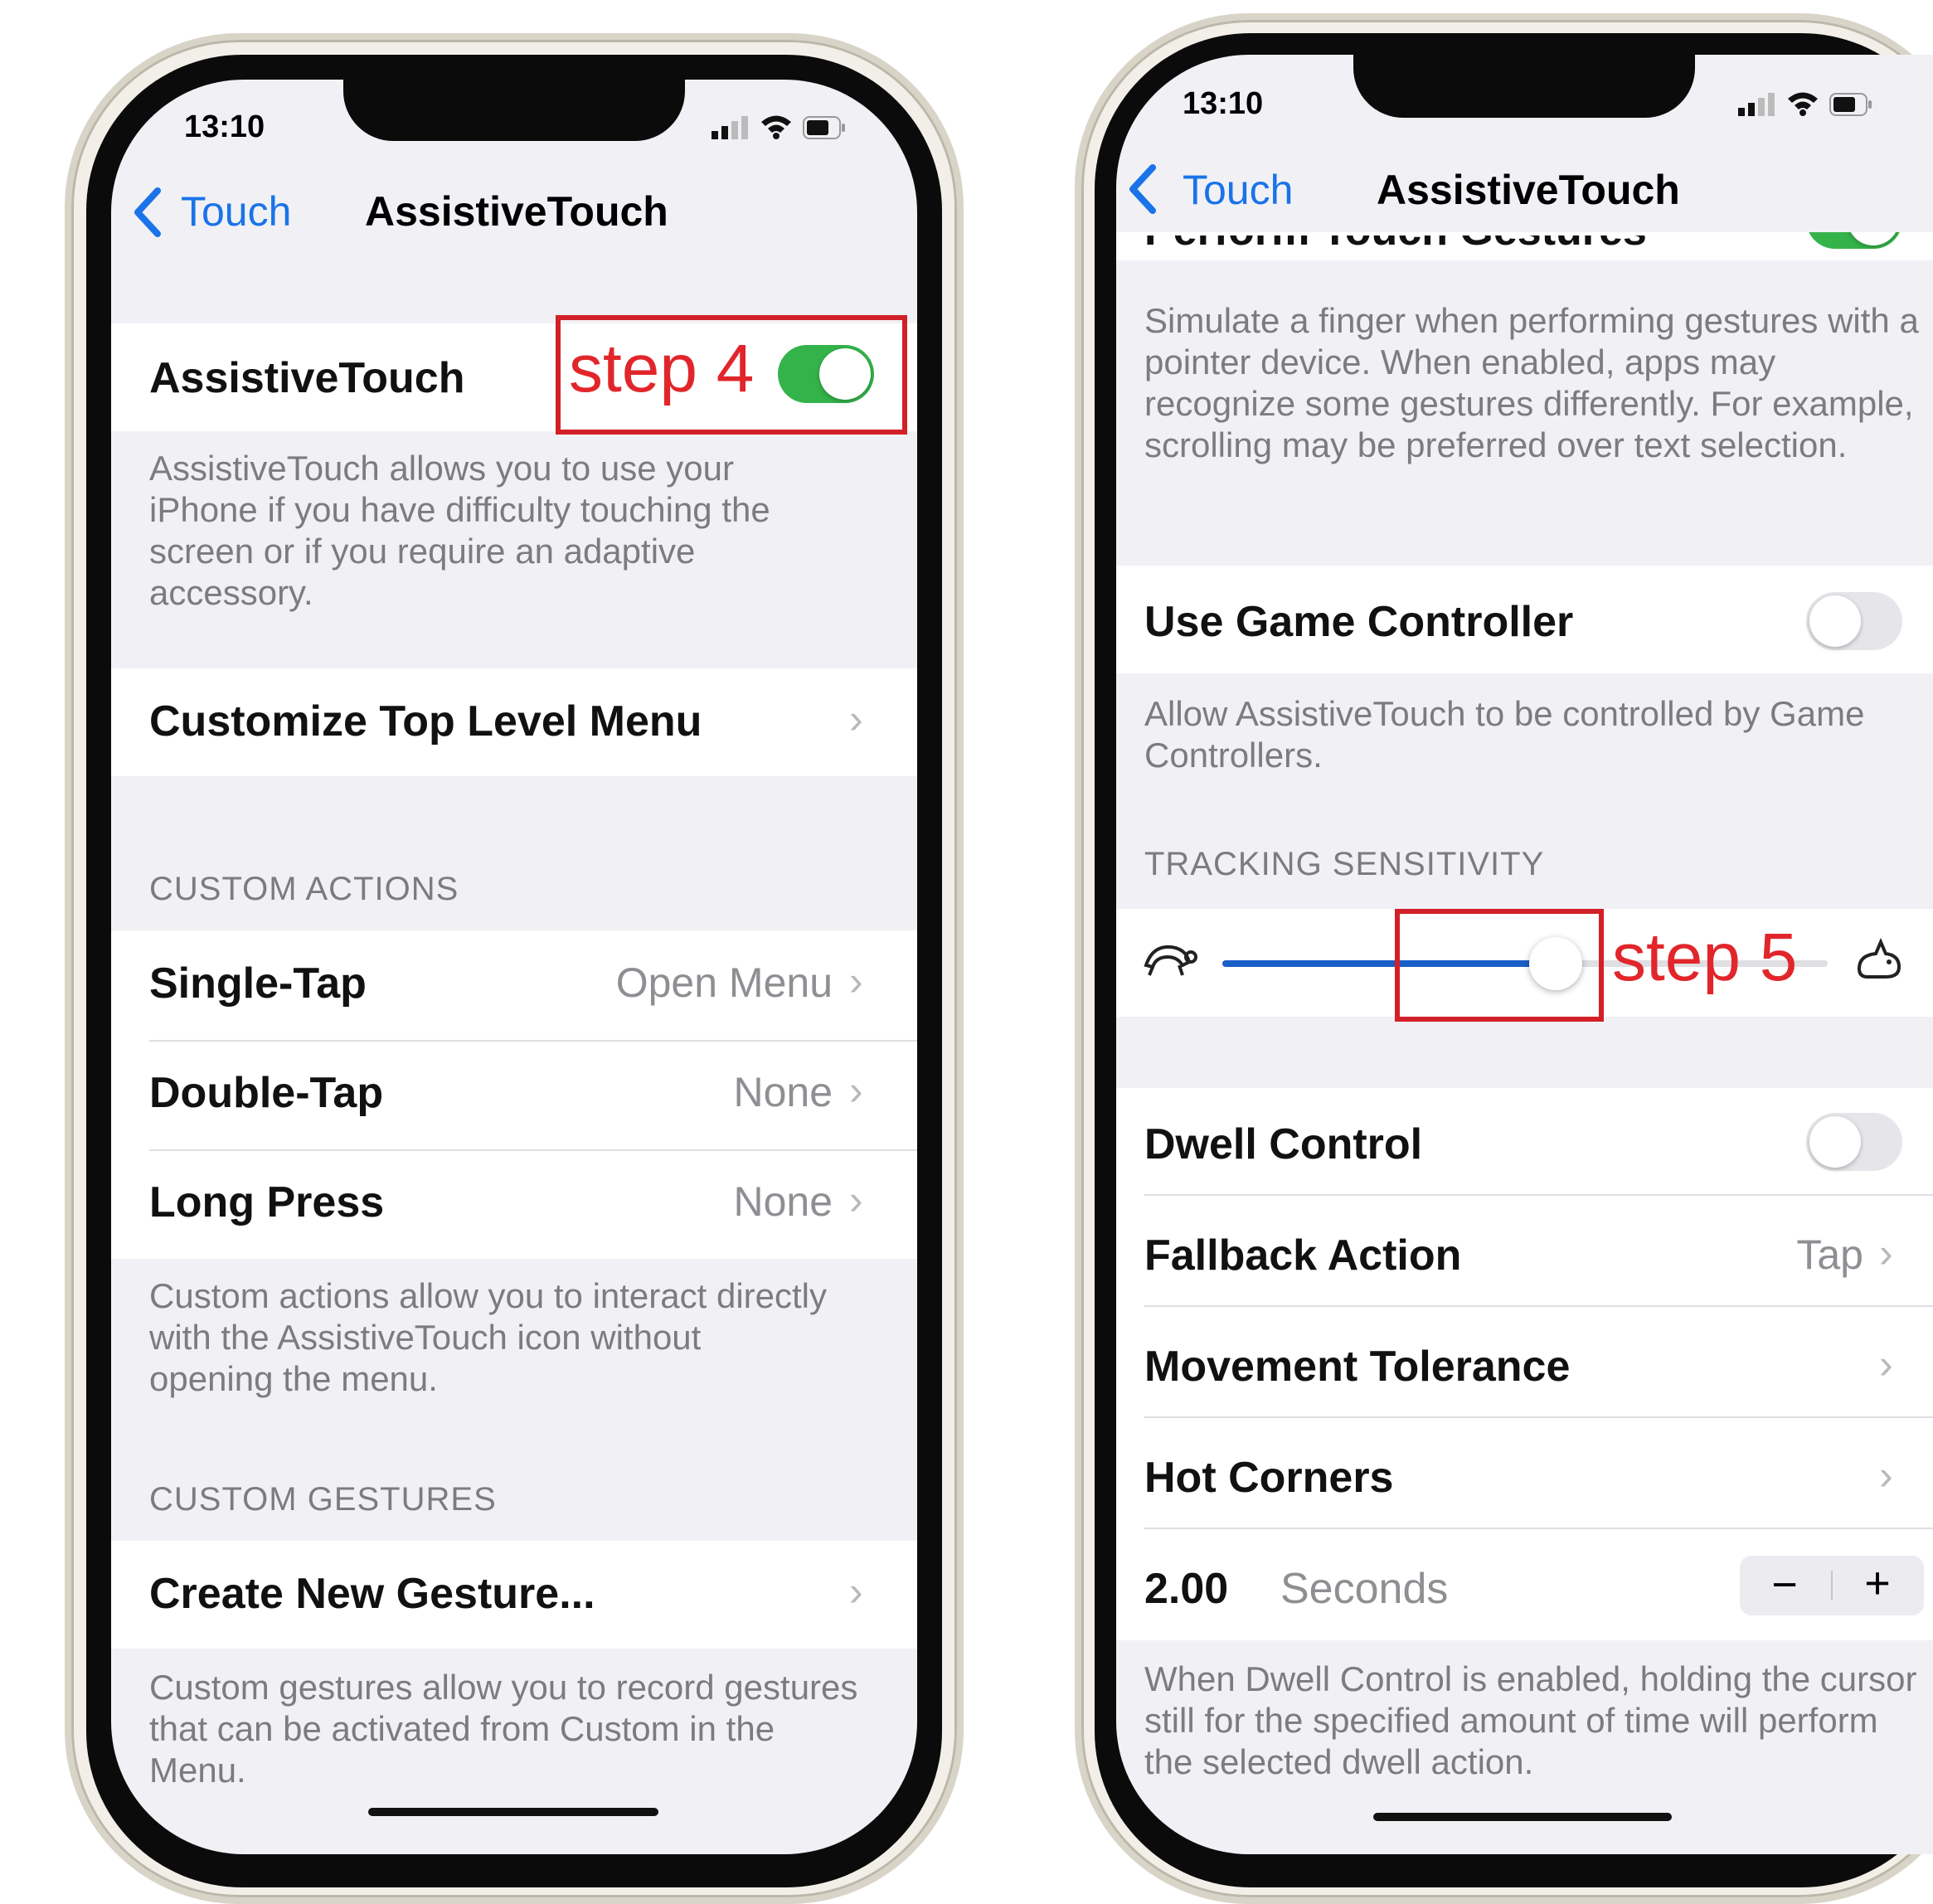 This screenshot has width=1933, height=1904. I want to click on action-value: Open Menu, so click(724, 982).